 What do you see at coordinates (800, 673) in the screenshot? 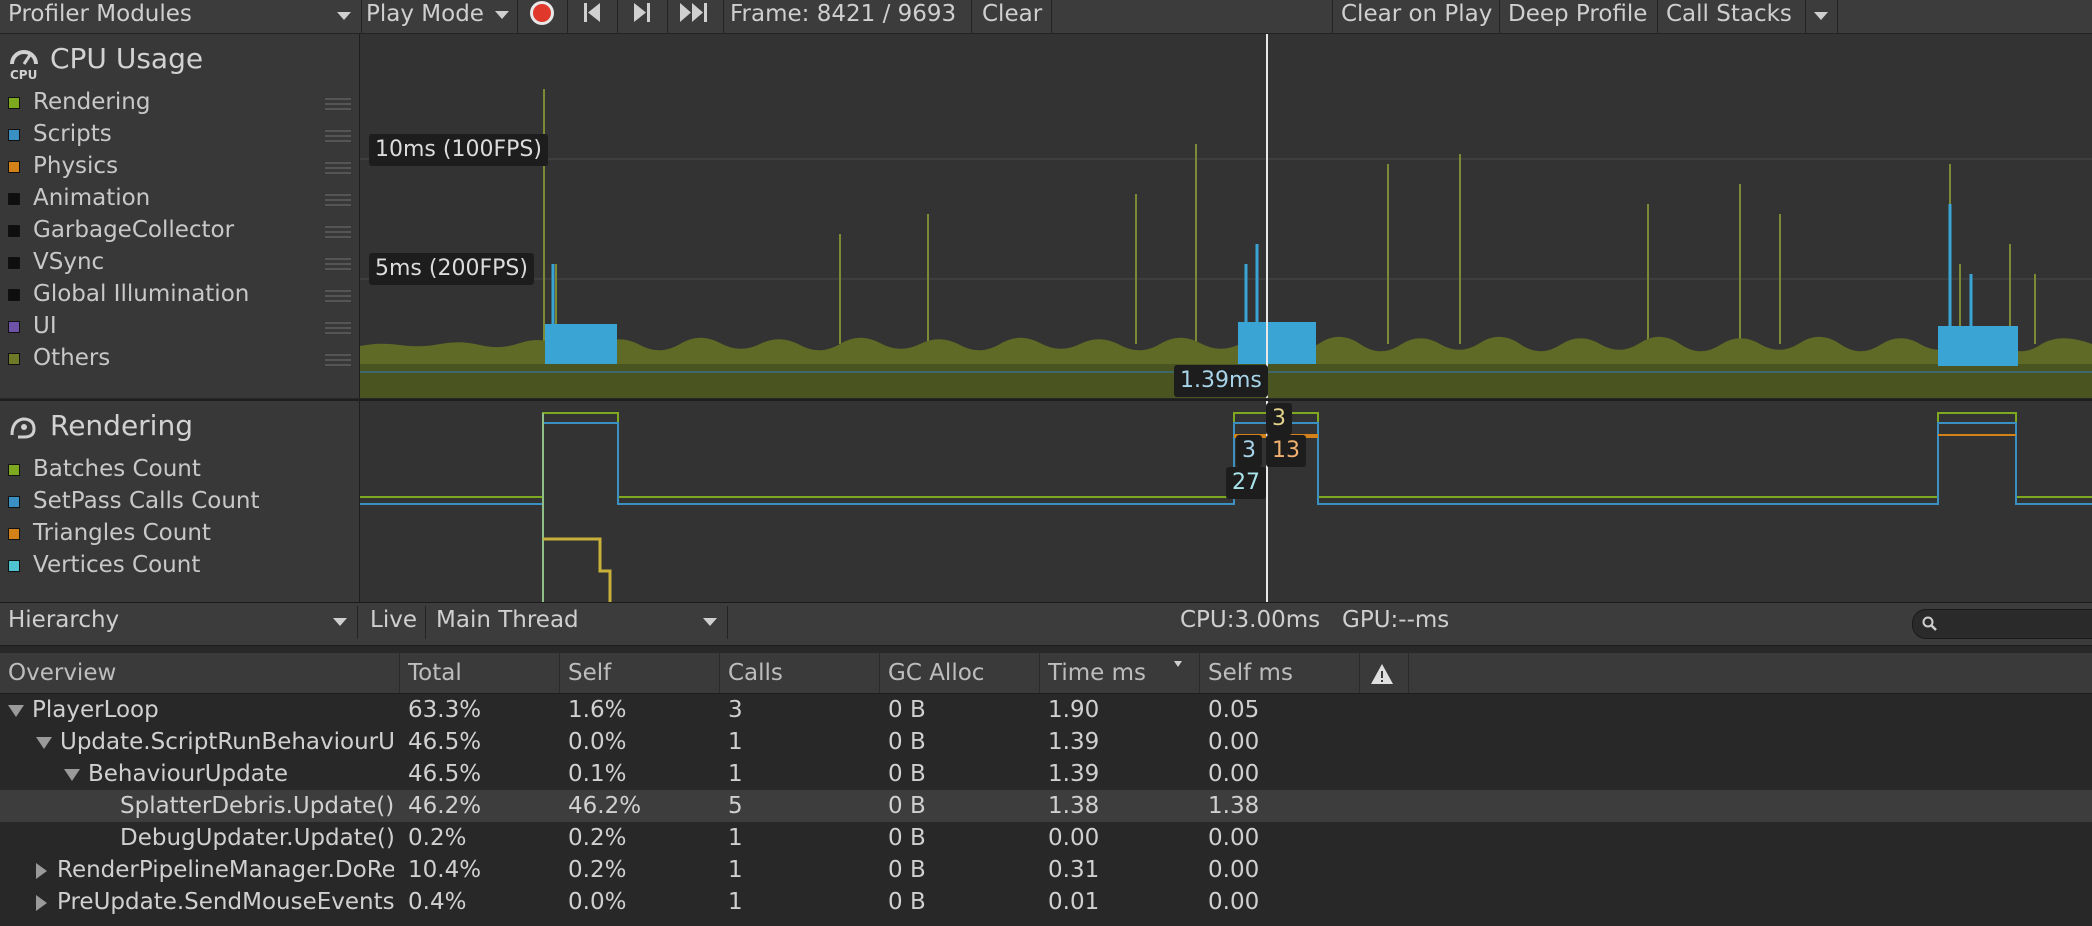
I see `column-header-calls: Calls` at bounding box center [800, 673].